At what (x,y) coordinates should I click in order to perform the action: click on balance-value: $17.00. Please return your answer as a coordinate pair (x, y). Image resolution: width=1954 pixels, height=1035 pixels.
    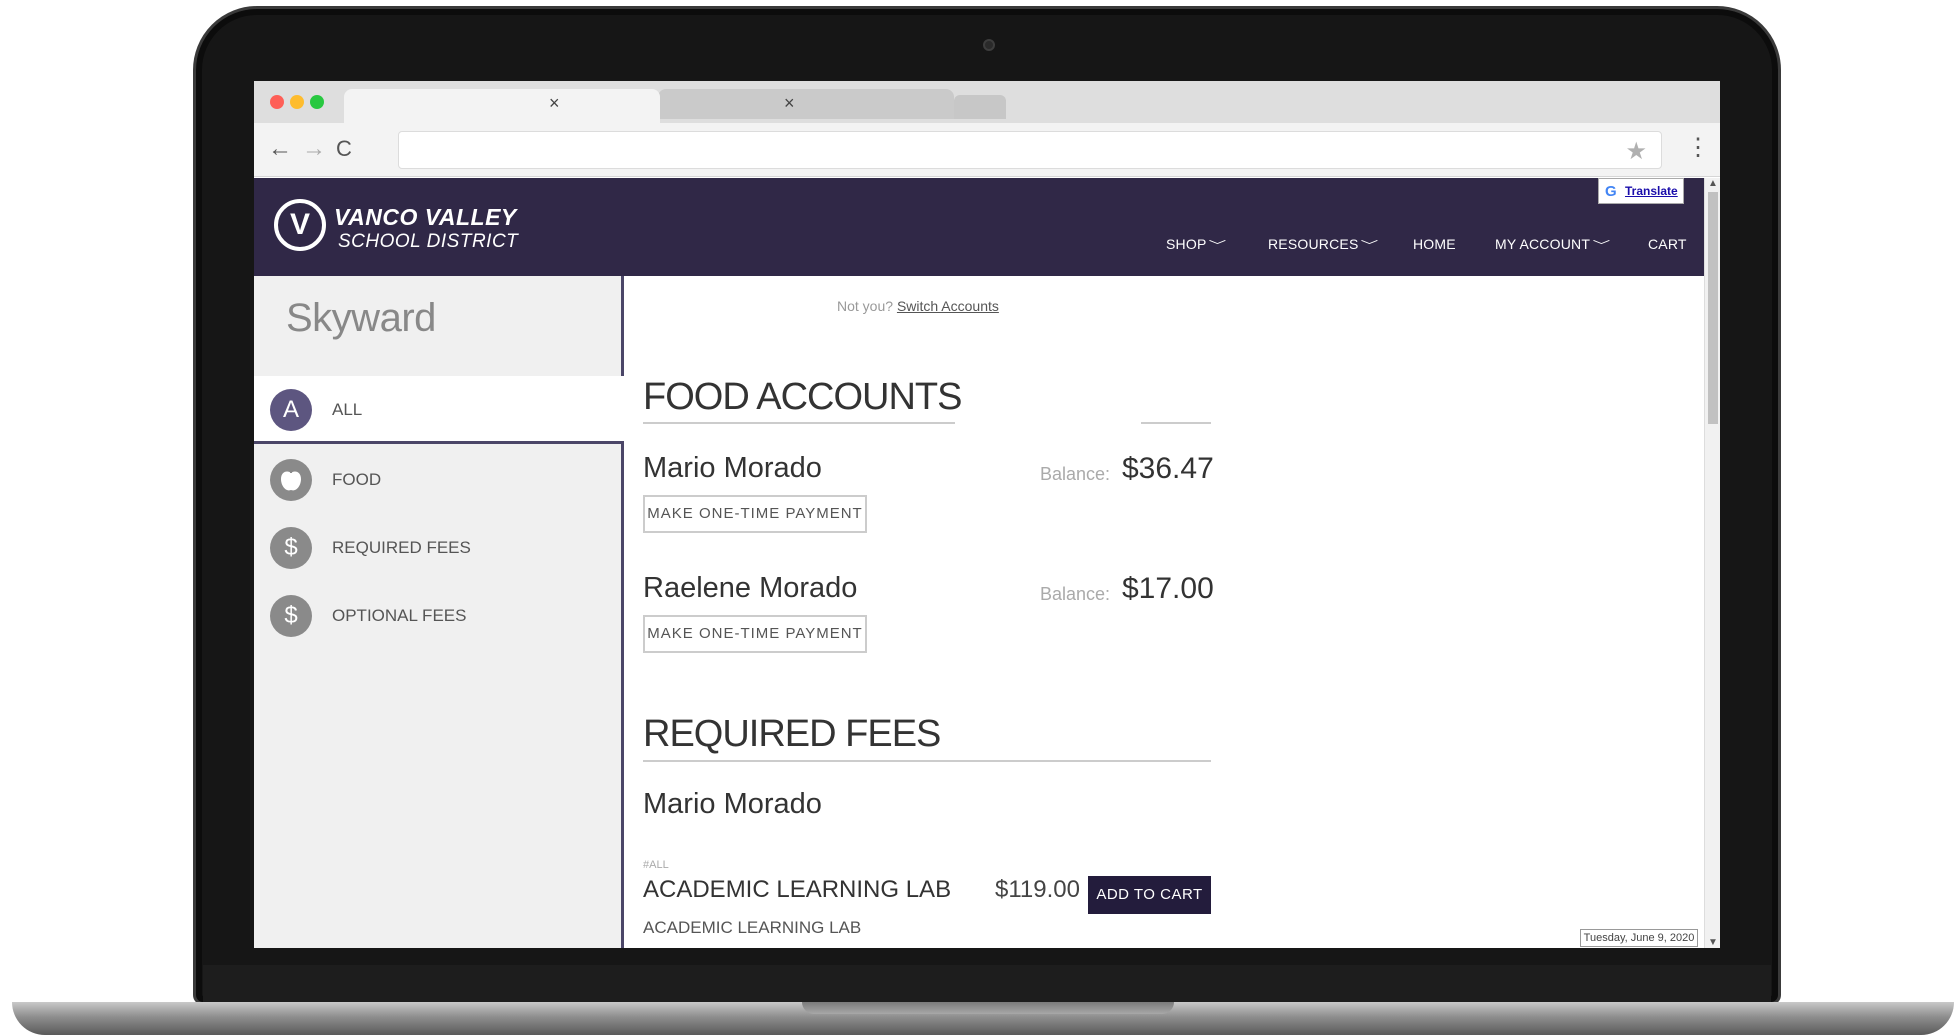
    Looking at the image, I should click on (1168, 588).